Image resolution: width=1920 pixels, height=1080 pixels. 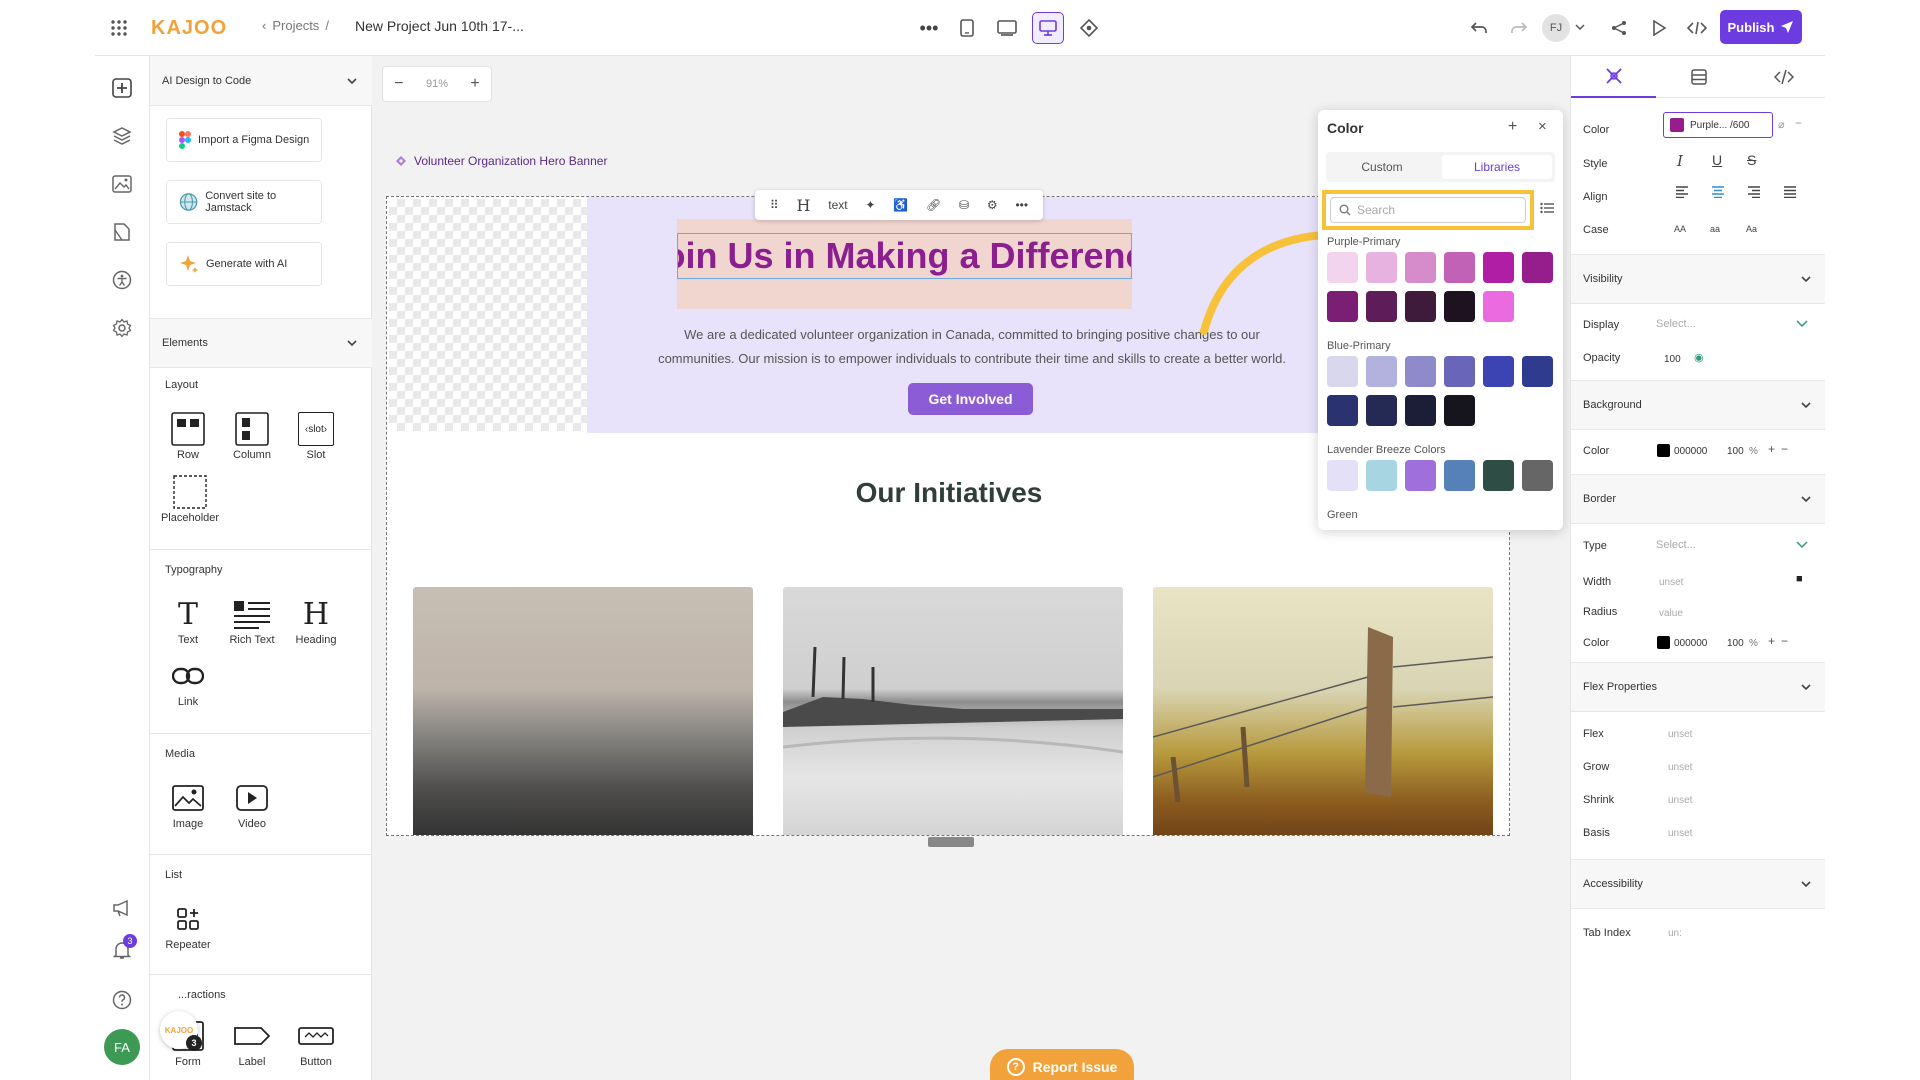 What do you see at coordinates (252, 1042) in the screenshot?
I see `element-label: Label` at bounding box center [252, 1042].